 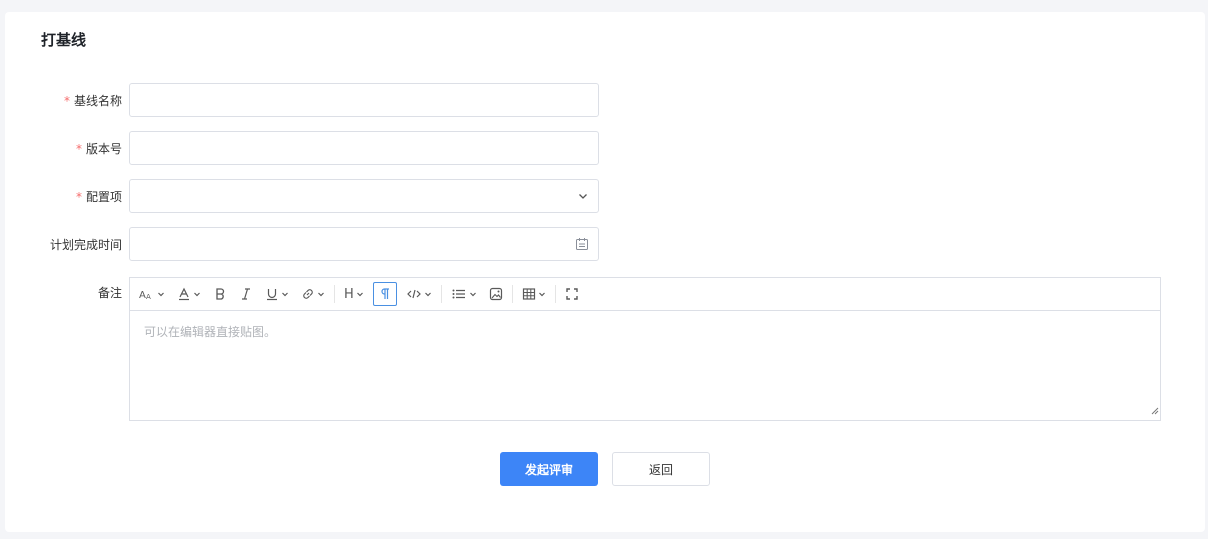 I want to click on form-row-version: * 版本号, so click(x=302, y=148).